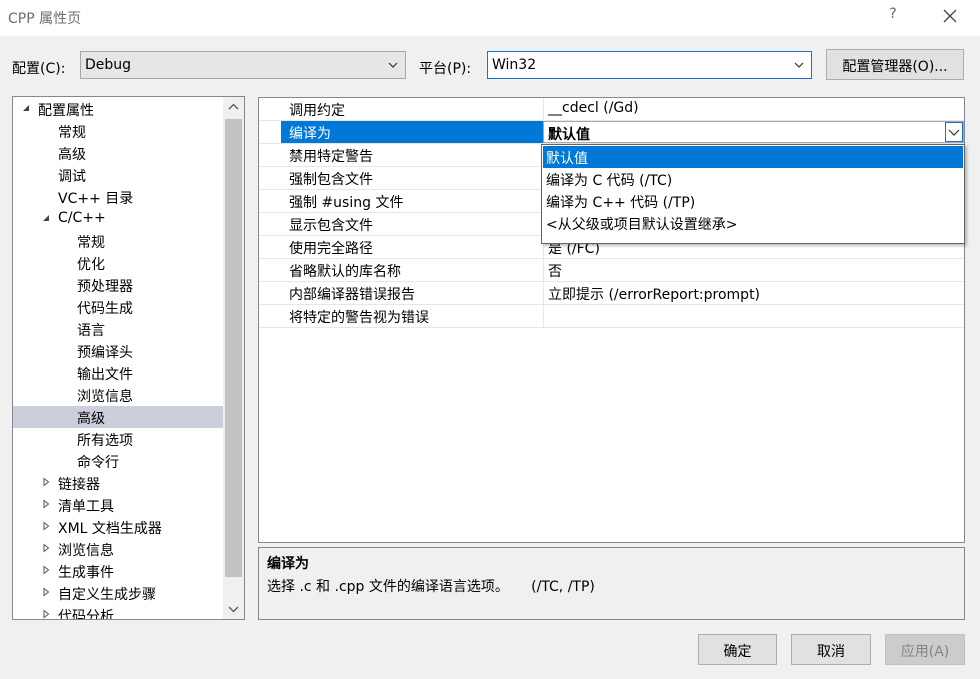 Image resolution: width=980 pixels, height=679 pixels. What do you see at coordinates (91, 265) in the screenshot?
I see `tree-item-label: 优化` at bounding box center [91, 265].